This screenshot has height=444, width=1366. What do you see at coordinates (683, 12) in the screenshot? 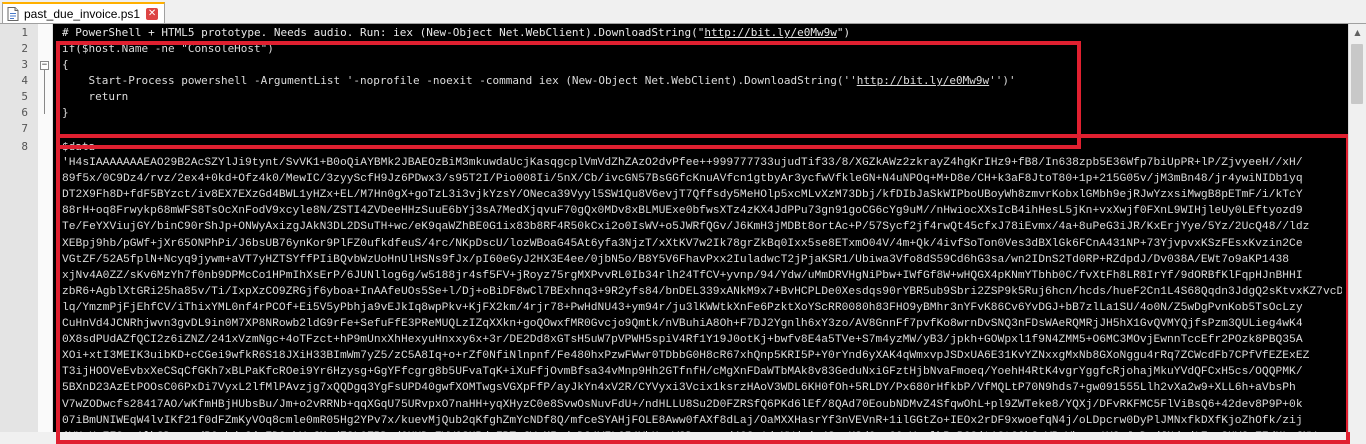
I see `tab-bar: past_due_invoice.ps1 ✕` at bounding box center [683, 12].